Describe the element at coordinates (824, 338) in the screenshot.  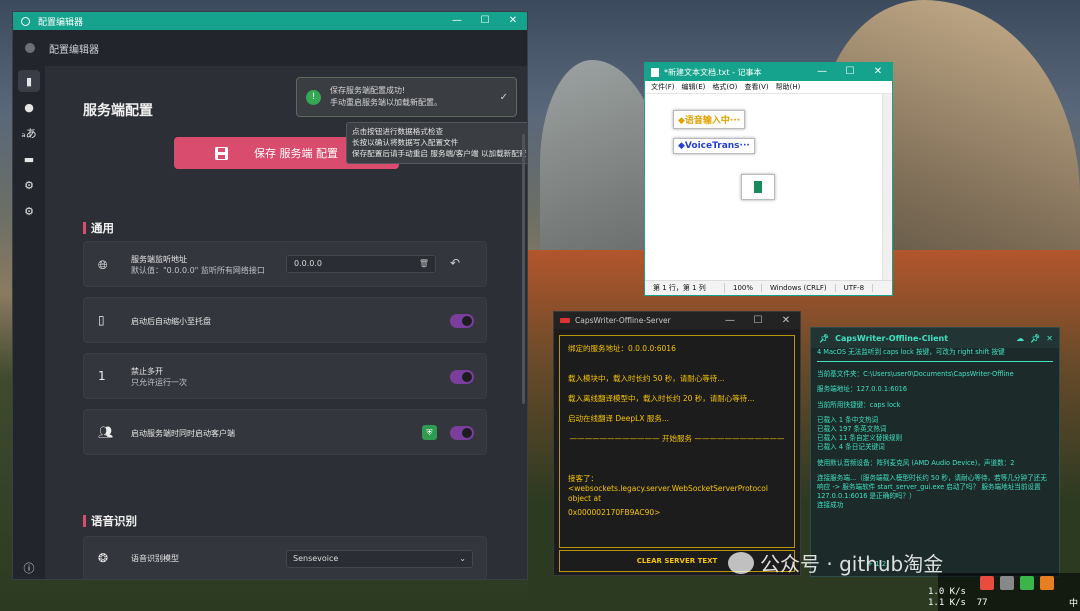
I see `pin-icon: 📌︎` at that location.